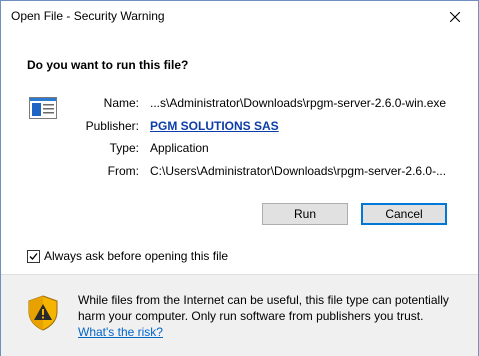 The width and height of the screenshot is (479, 356). I want to click on checkmark-icon, so click(33, 256).